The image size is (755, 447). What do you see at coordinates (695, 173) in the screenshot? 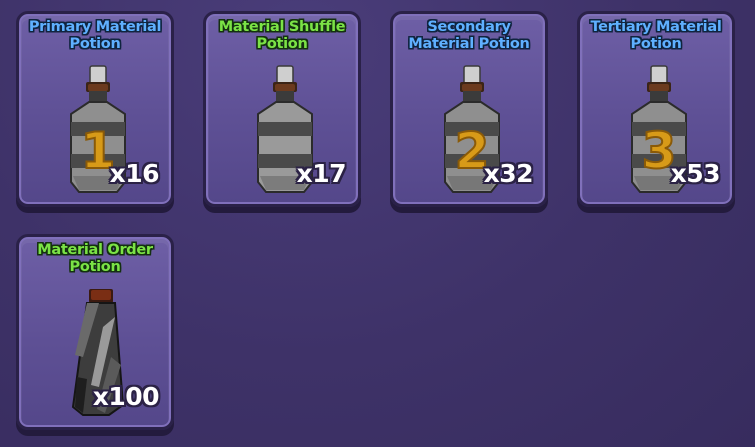
I see `item-quantity: x53` at bounding box center [695, 173].